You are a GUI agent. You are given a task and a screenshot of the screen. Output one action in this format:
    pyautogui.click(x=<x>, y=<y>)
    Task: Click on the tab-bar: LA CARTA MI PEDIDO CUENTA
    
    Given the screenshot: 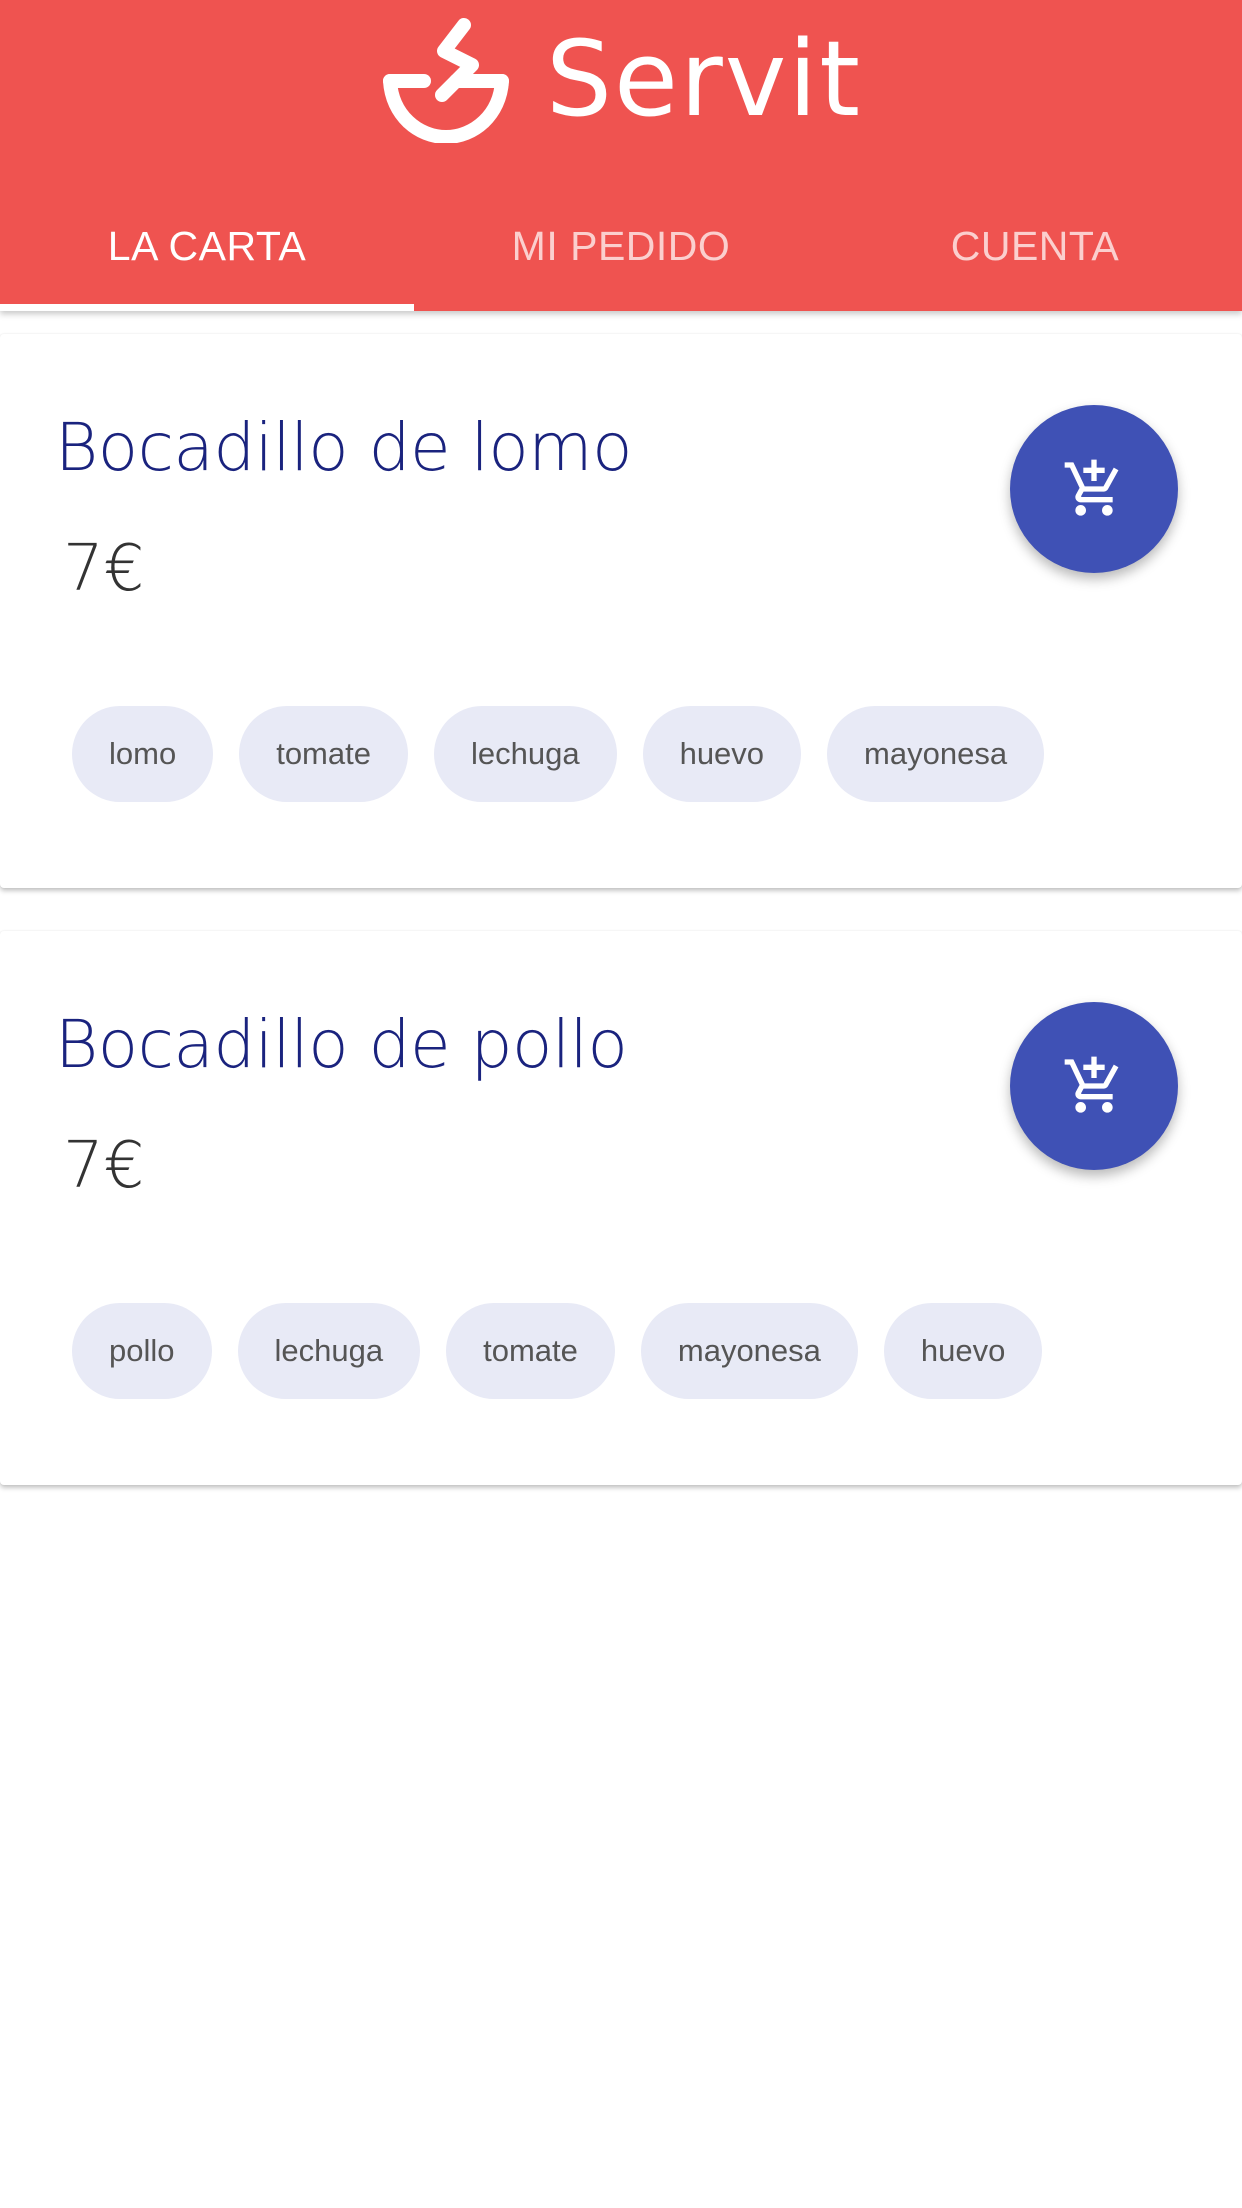 What is the action you would take?
    pyautogui.click(x=621, y=250)
    